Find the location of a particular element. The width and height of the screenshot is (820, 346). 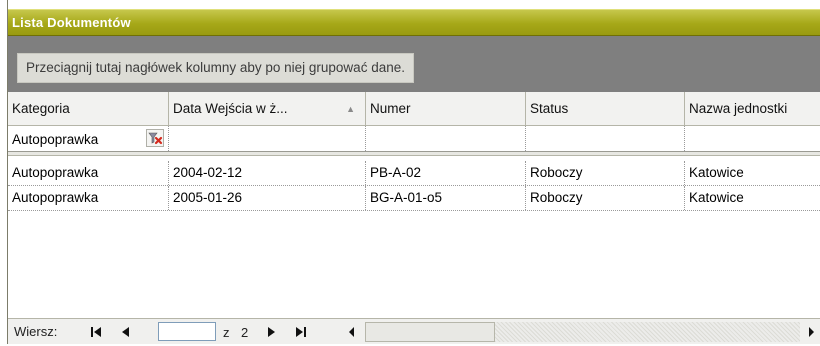

filter-separator is located at coordinates (414, 154).